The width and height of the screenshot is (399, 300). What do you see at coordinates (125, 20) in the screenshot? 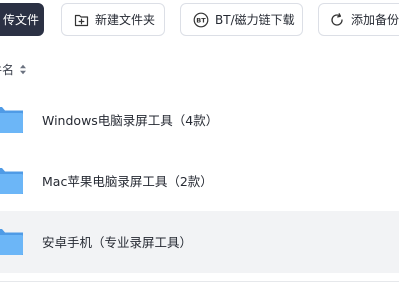
I see `new-folder-label: 新建文件夹` at bounding box center [125, 20].